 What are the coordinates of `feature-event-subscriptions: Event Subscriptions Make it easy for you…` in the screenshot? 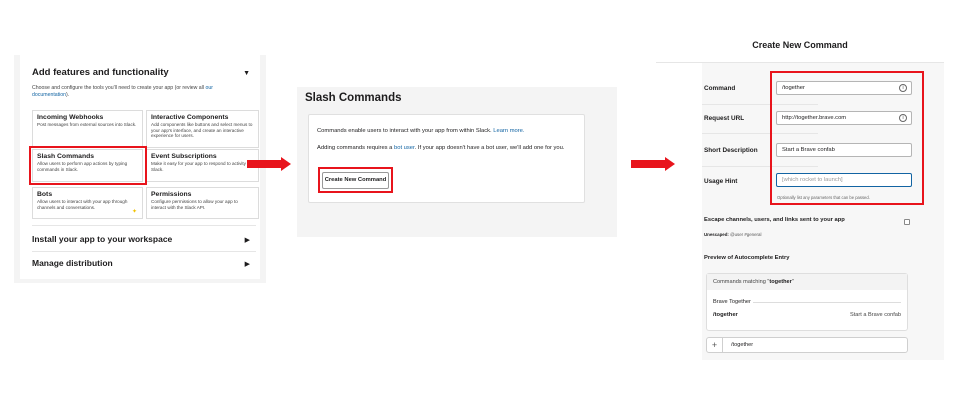 It's located at (202, 165).